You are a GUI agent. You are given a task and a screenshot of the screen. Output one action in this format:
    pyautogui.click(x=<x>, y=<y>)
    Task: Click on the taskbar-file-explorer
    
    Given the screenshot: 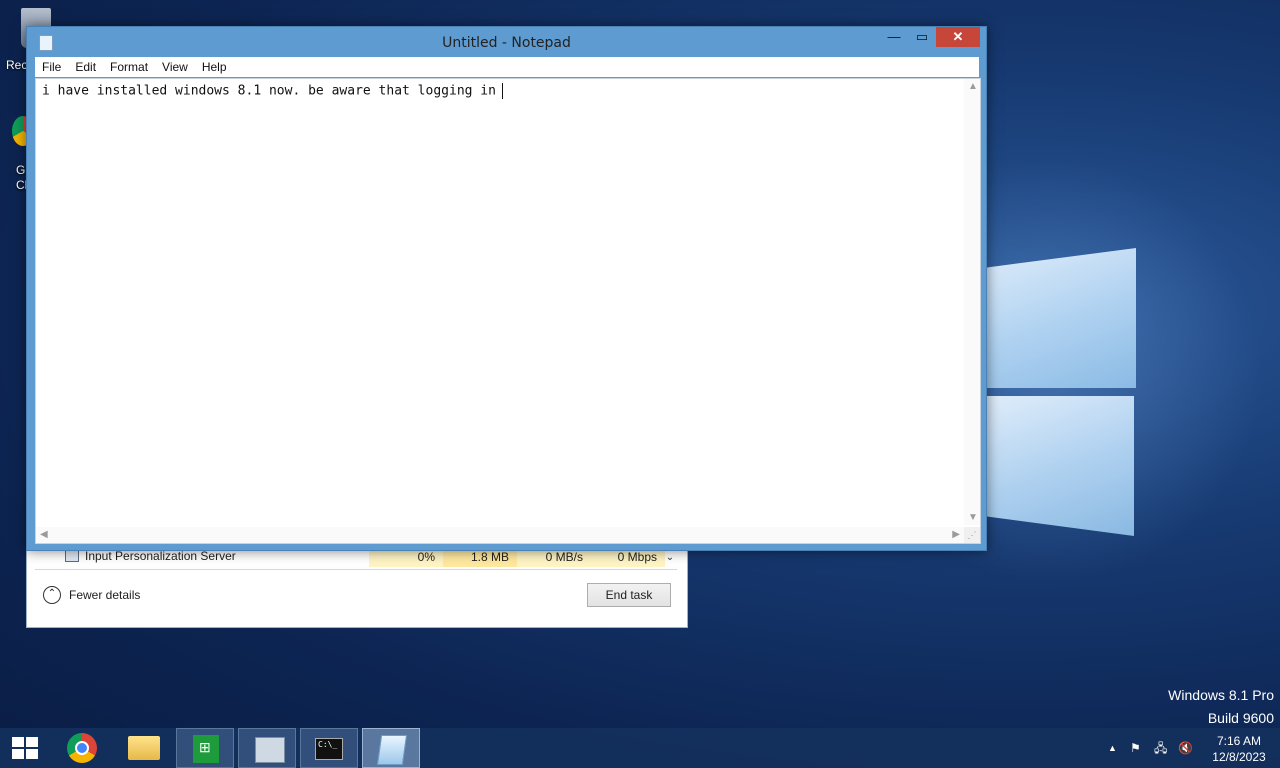 What is the action you would take?
    pyautogui.click(x=143, y=748)
    